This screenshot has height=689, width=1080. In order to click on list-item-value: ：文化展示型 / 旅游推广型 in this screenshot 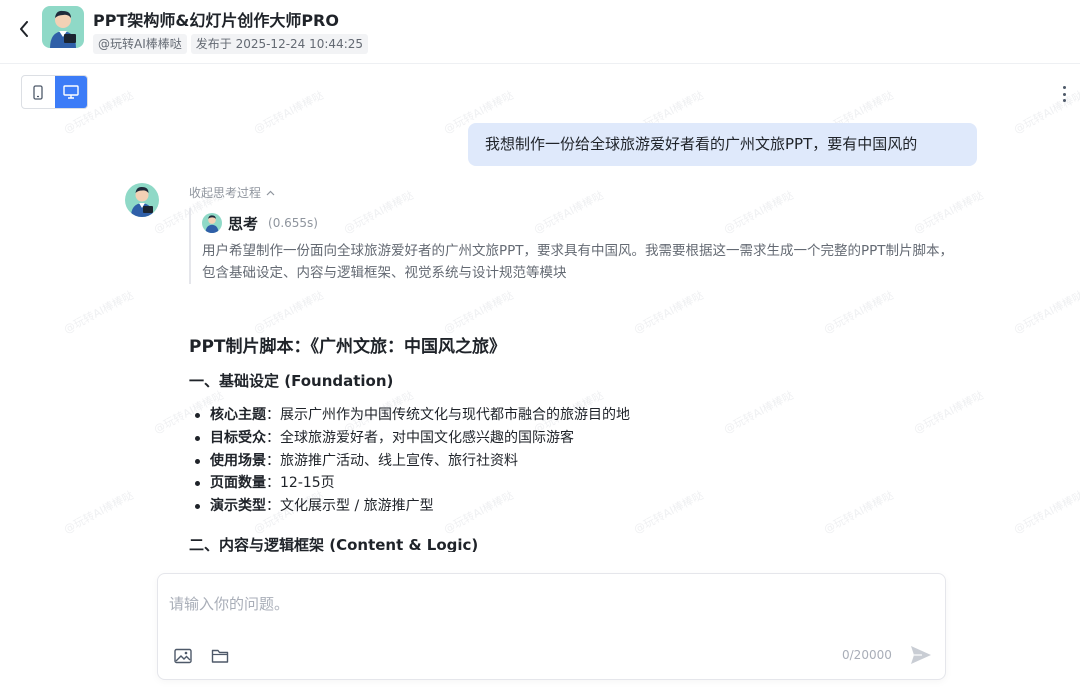, I will do `click(350, 506)`.